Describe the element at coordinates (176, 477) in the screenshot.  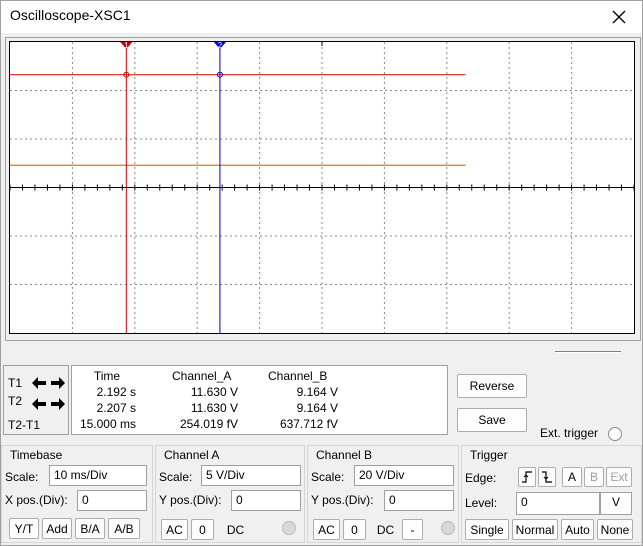
I see `channel-a-scale-label: Scale:` at that location.